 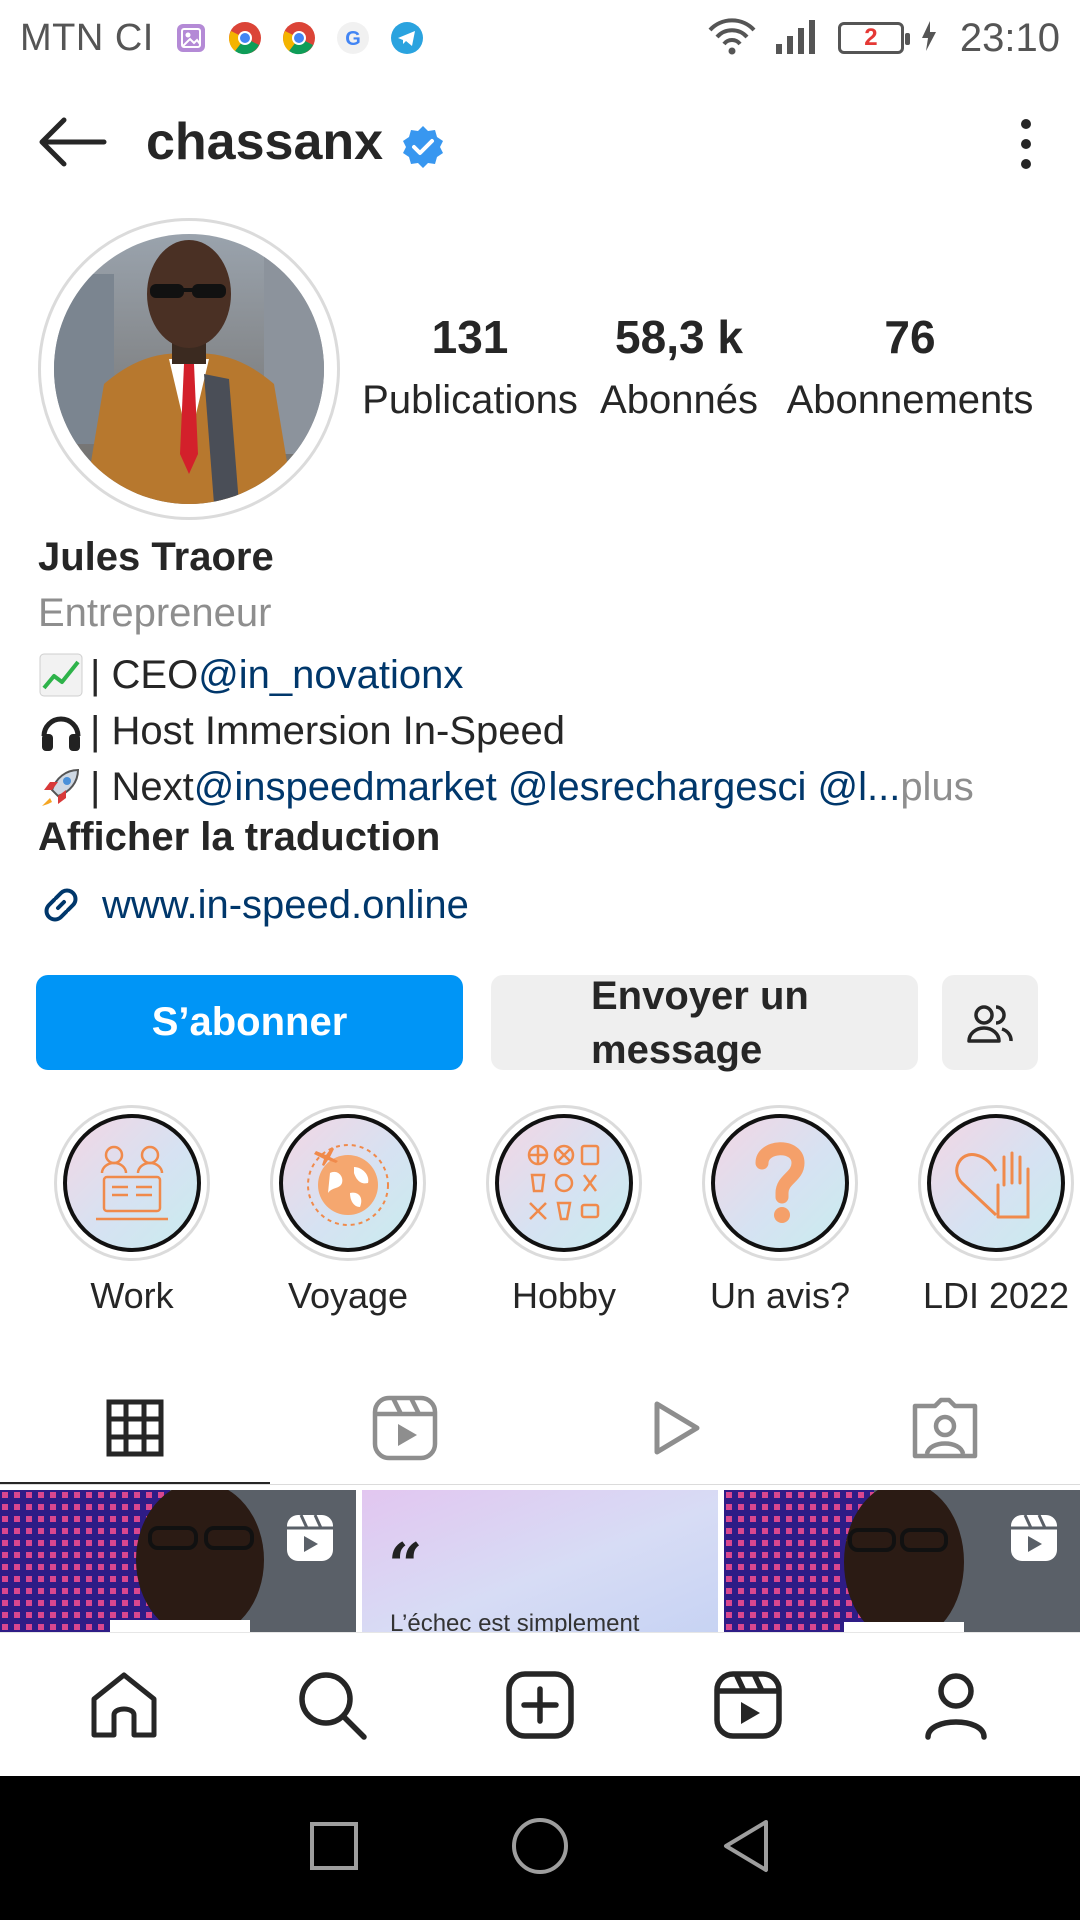 I want to click on wifi-icon, so click(x=732, y=38).